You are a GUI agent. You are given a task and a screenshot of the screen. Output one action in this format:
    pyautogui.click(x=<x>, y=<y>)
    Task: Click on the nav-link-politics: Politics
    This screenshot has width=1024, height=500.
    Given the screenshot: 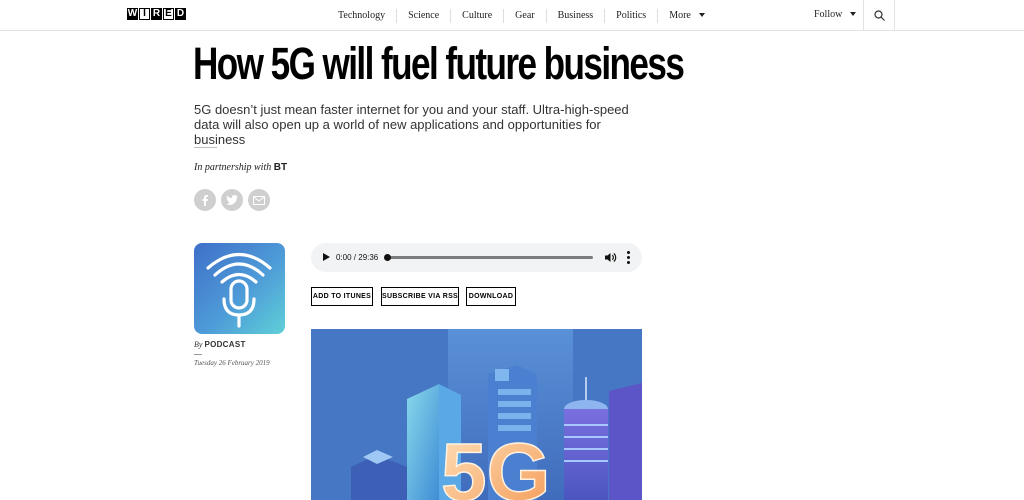 What is the action you would take?
    pyautogui.click(x=630, y=15)
    